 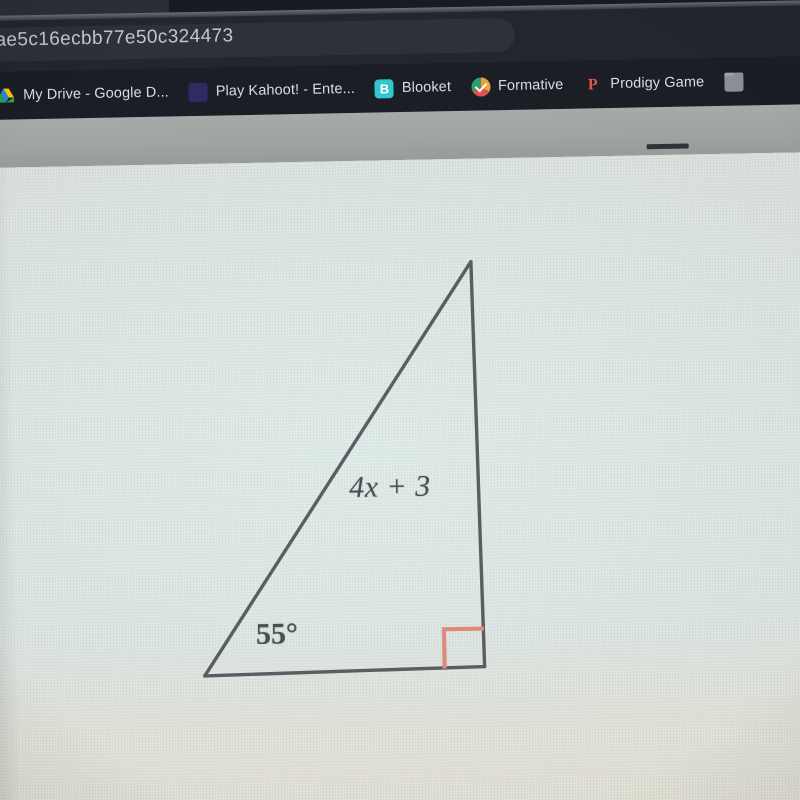 I want to click on bookmark-folder-icon, so click(x=734, y=81).